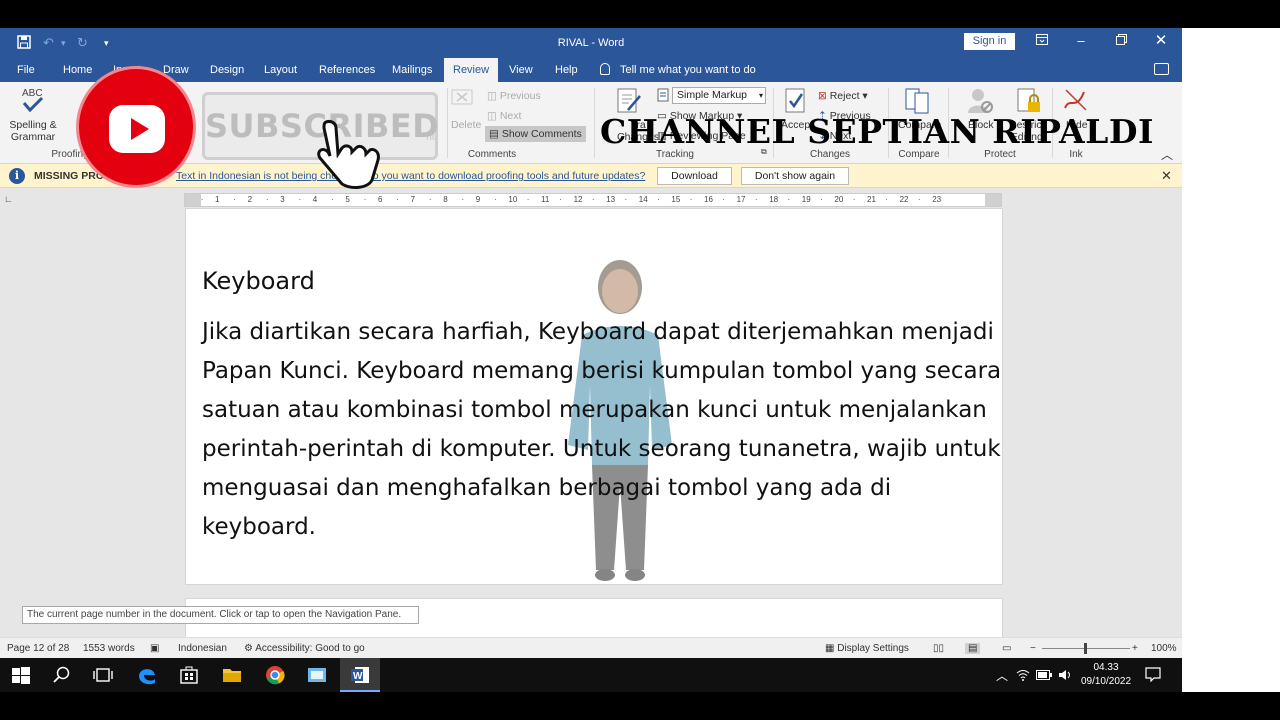 This screenshot has height=720, width=1280. What do you see at coordinates (493, 116) in the screenshot?
I see `next-comment-icon: ◫` at bounding box center [493, 116].